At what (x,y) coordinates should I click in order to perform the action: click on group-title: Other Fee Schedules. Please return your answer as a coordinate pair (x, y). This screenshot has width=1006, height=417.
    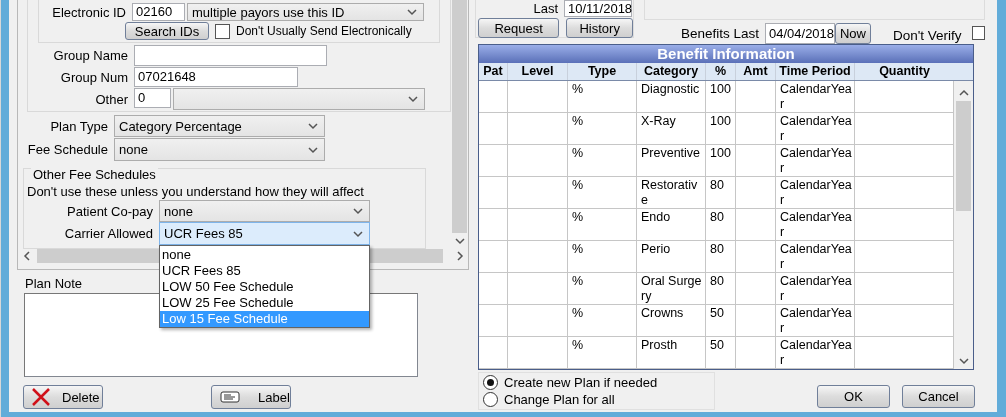
    Looking at the image, I should click on (94, 174).